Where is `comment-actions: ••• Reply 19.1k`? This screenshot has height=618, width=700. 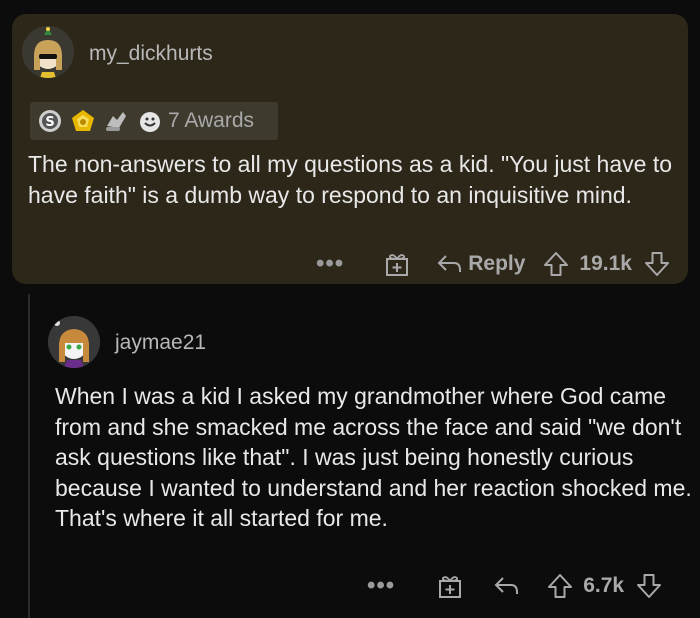 comment-actions: ••• Reply 19.1k is located at coordinates (493, 264).